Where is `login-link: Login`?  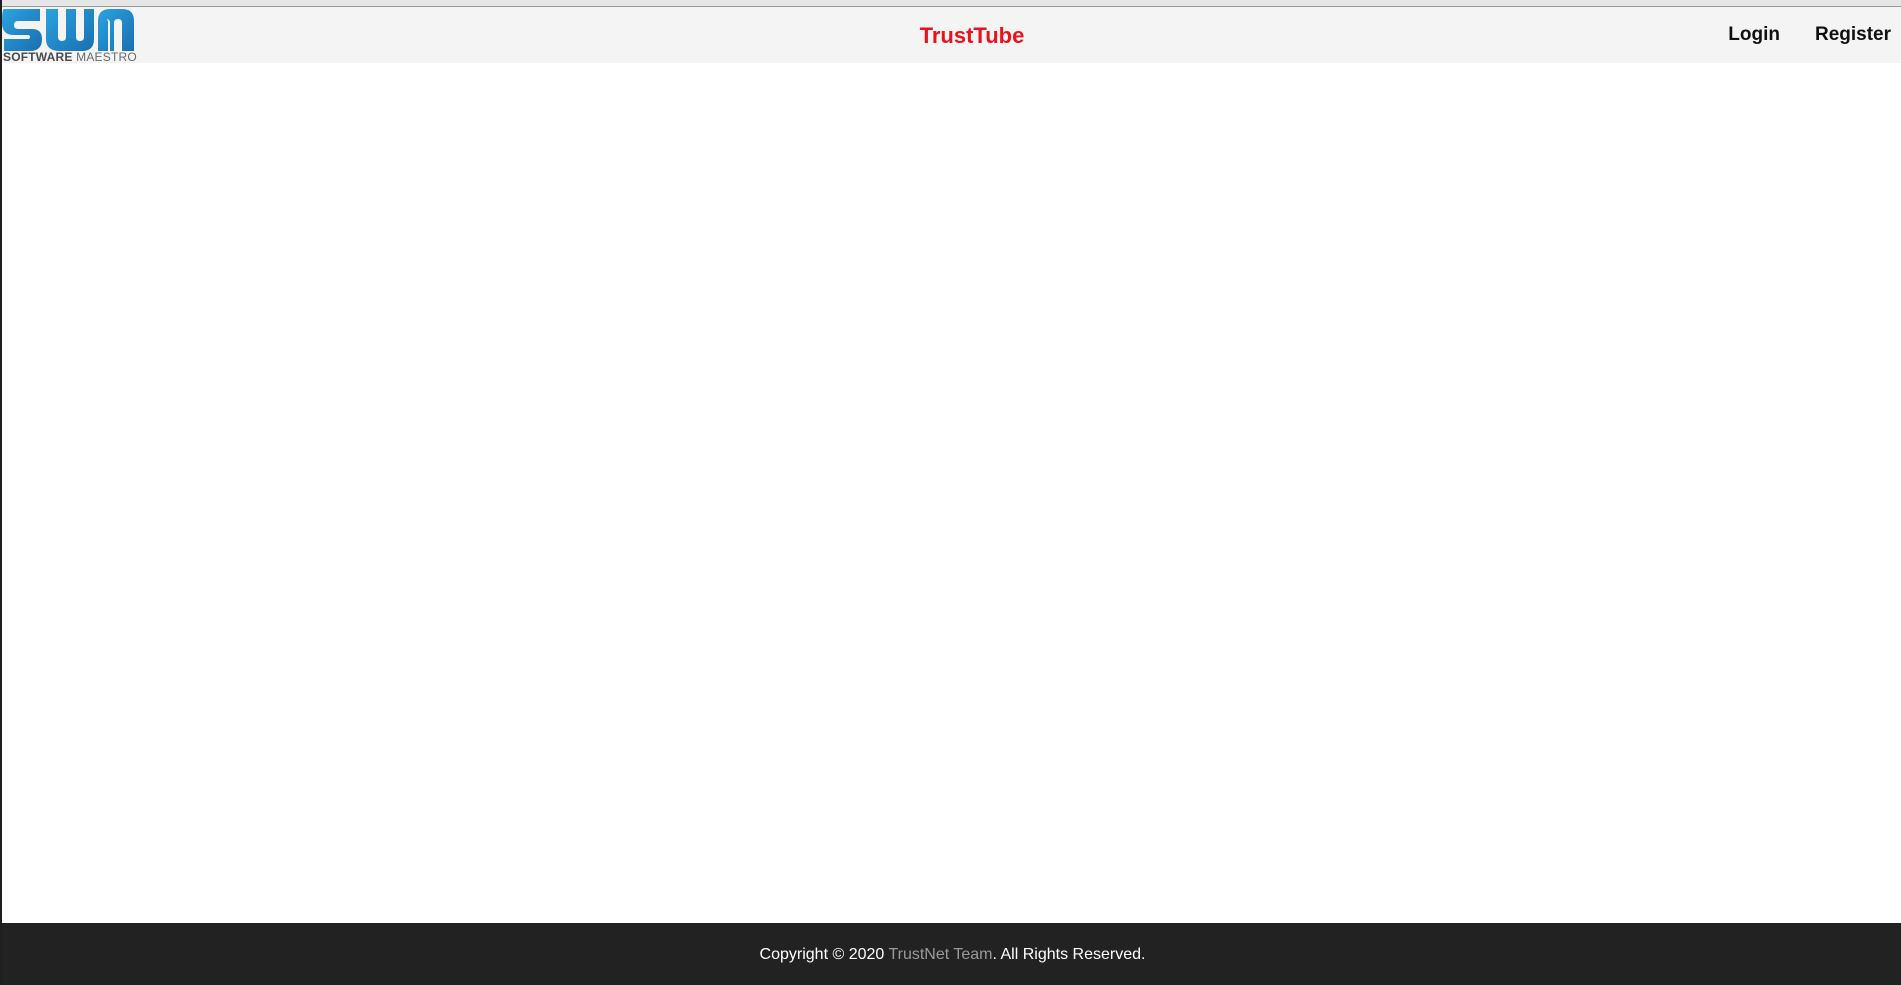 login-link: Login is located at coordinates (1754, 35).